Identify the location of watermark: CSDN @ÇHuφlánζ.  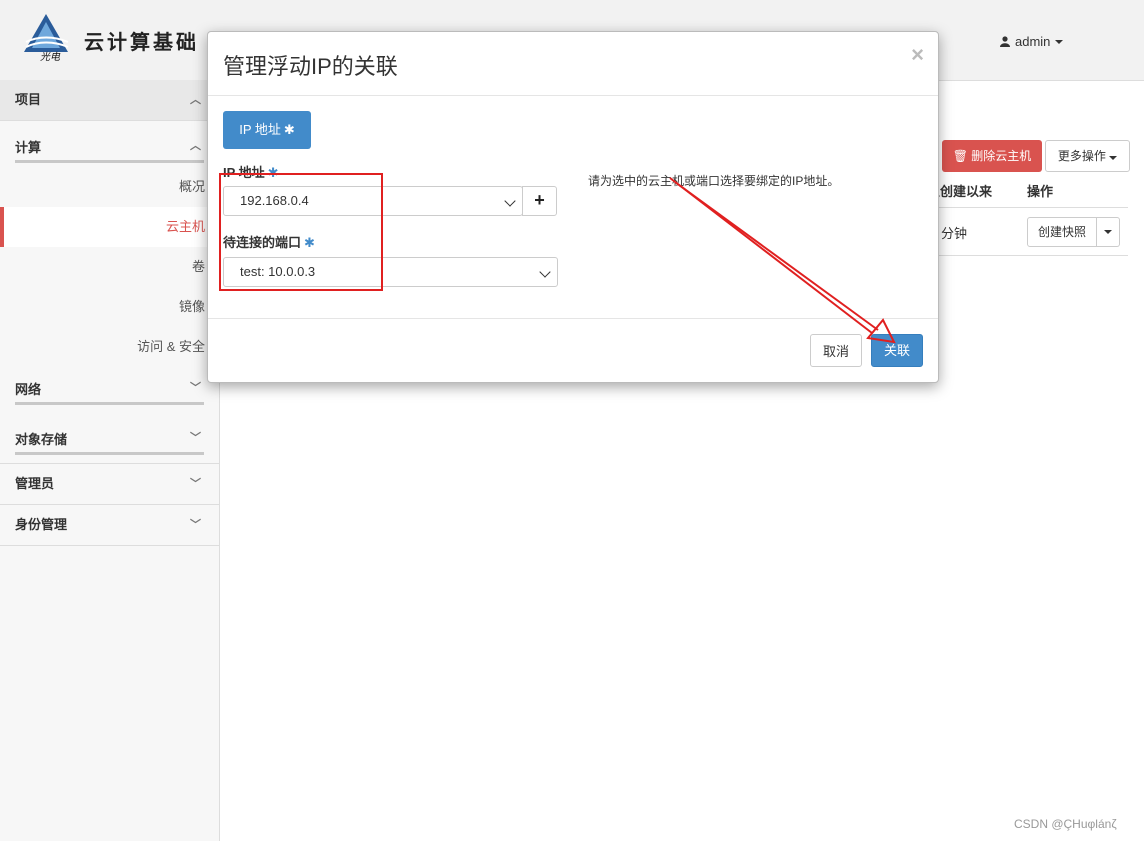
(1065, 824).